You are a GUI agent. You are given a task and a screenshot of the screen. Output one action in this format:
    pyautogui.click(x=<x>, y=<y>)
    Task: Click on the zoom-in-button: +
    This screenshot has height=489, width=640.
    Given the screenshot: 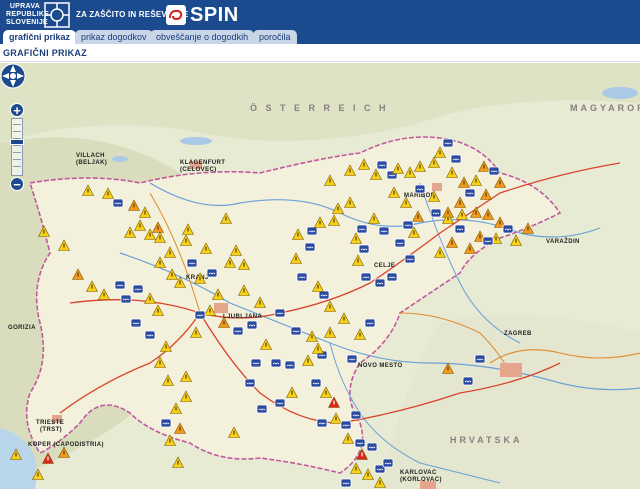 What is the action you would take?
    pyautogui.click(x=17, y=110)
    